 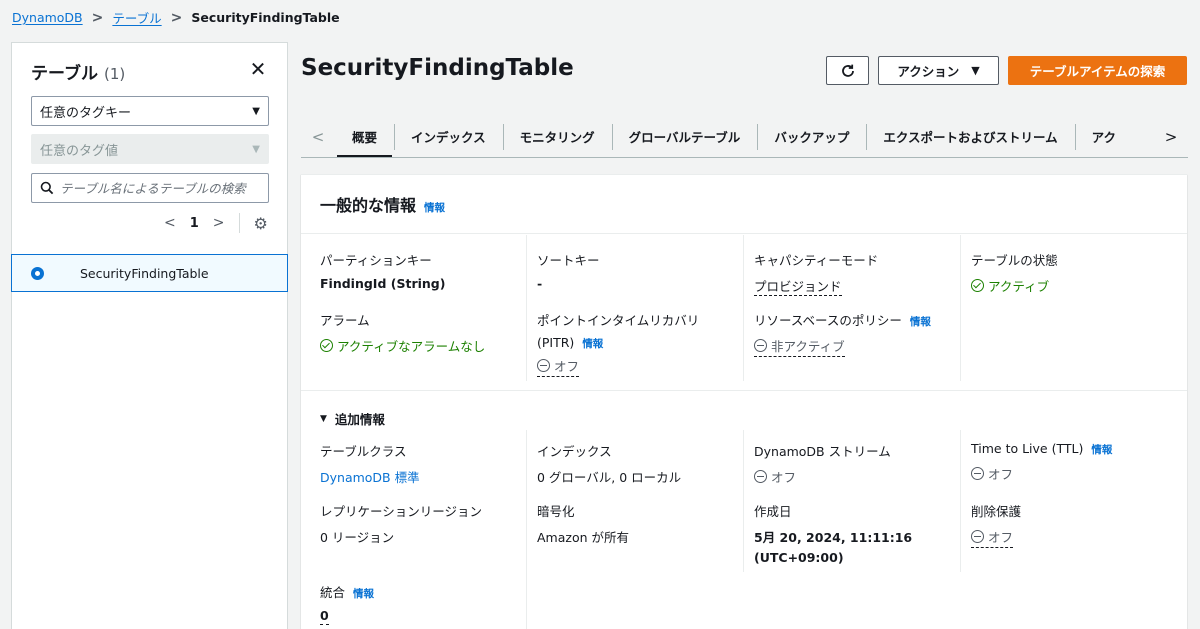 What do you see at coordinates (828, 320) in the screenshot?
I see `resource-policy-label-text: リソースベースのポリシー` at bounding box center [828, 320].